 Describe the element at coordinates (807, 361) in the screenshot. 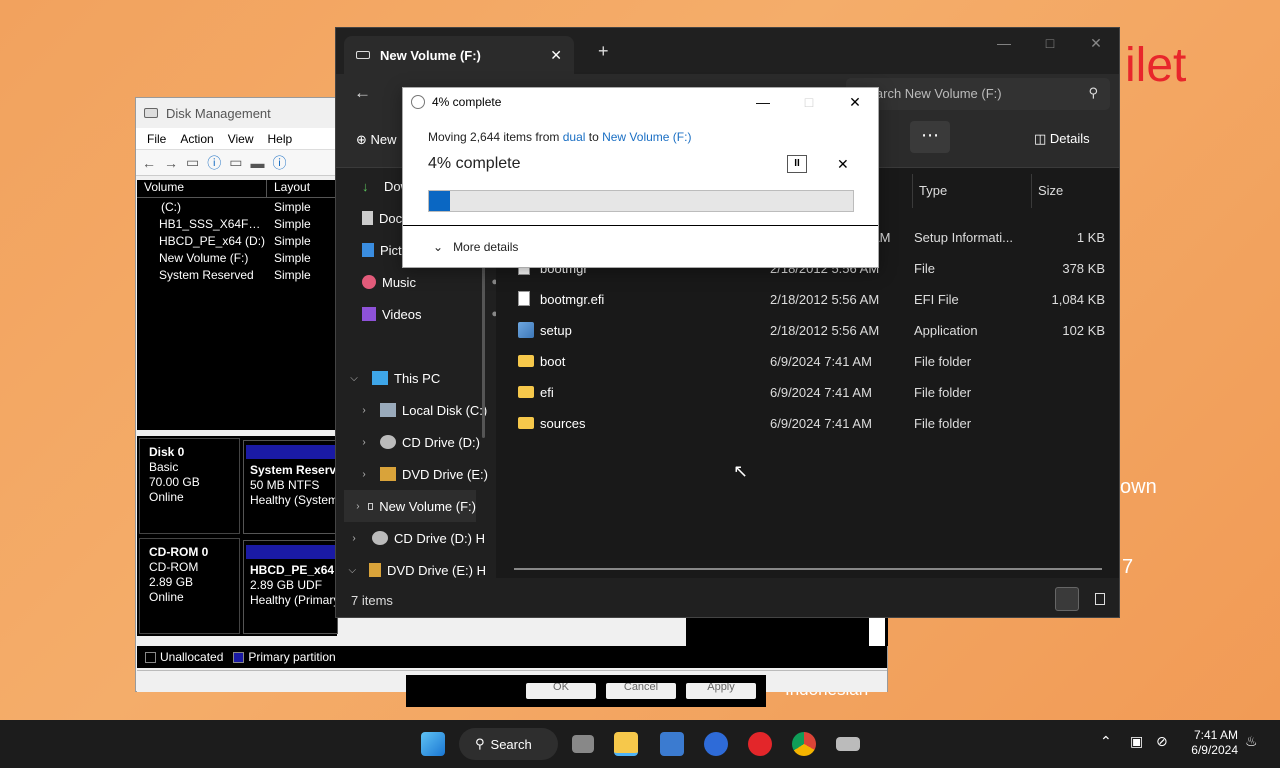

I see `file-row: boot 6/9/2024 7:41 AM File folder` at that location.